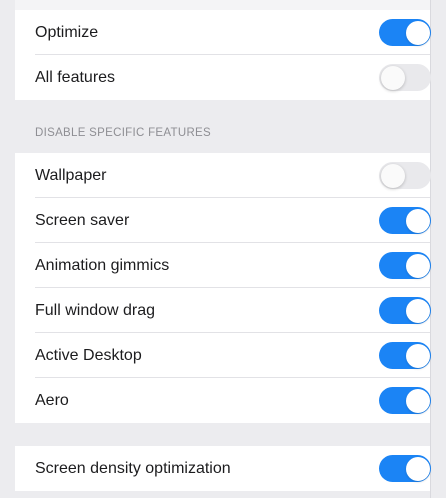 The image size is (446, 498). I want to click on setting-row-all-features: All features, so click(223, 77).